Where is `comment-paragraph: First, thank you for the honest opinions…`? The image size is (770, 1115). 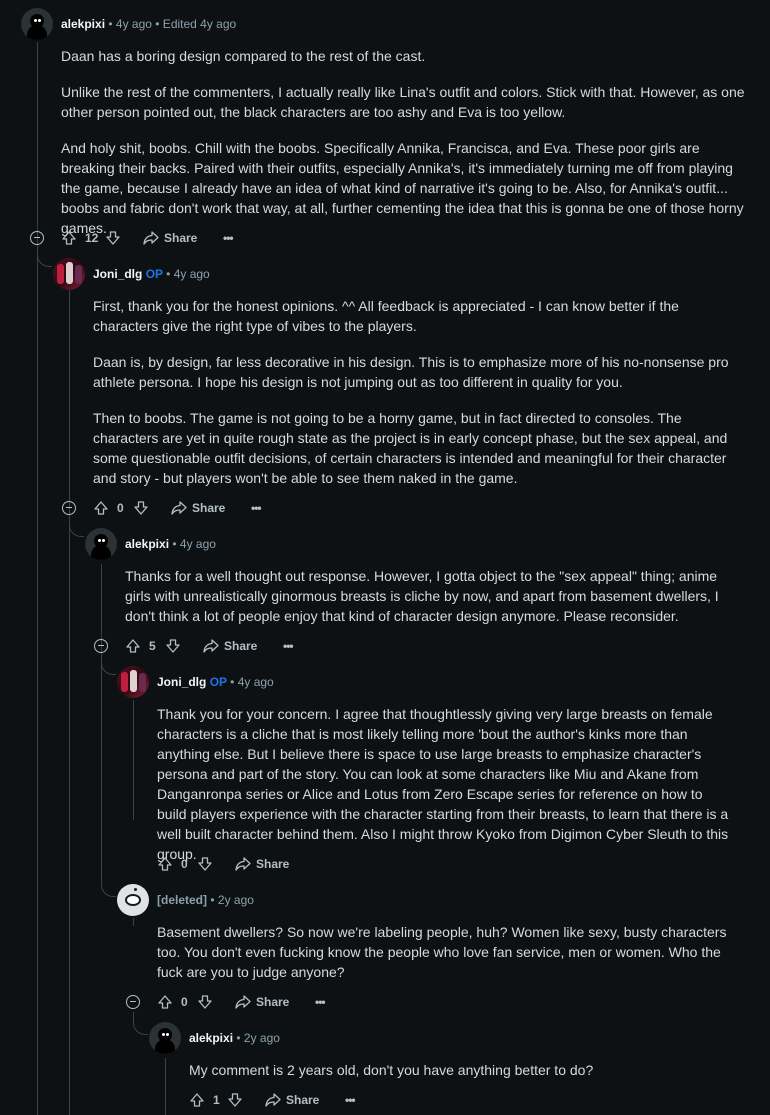
comment-paragraph: First, thank you for the honest opinions… is located at coordinates (386, 316).